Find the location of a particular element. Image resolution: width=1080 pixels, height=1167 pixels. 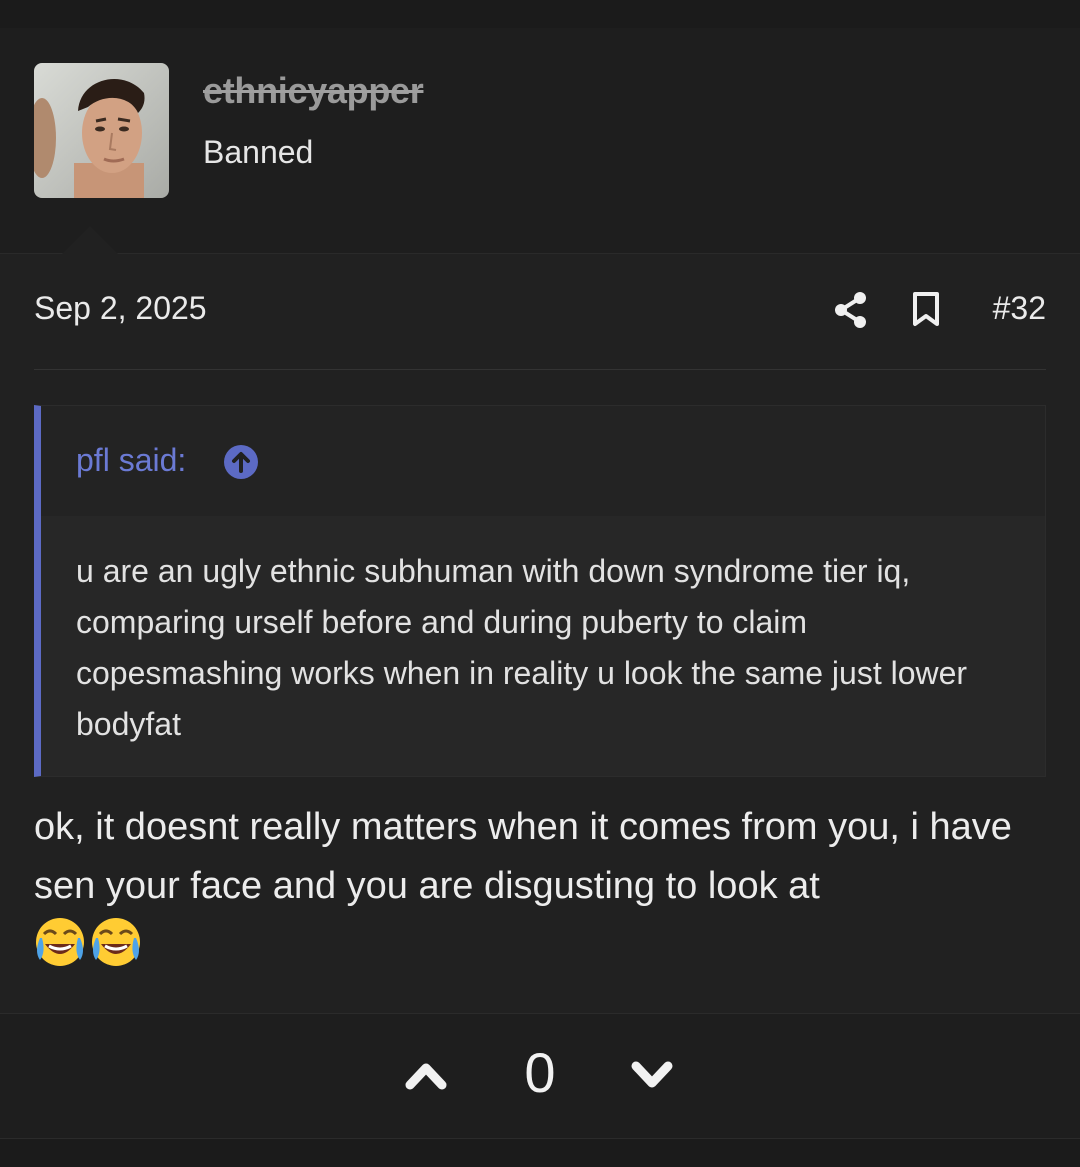

vote-bar: 0 is located at coordinates (540, 1076).